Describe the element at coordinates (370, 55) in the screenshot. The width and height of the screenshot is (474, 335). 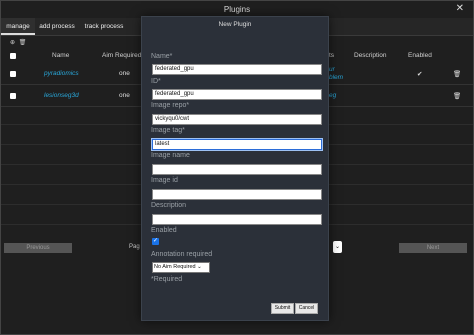
I see `header-description: Description` at that location.